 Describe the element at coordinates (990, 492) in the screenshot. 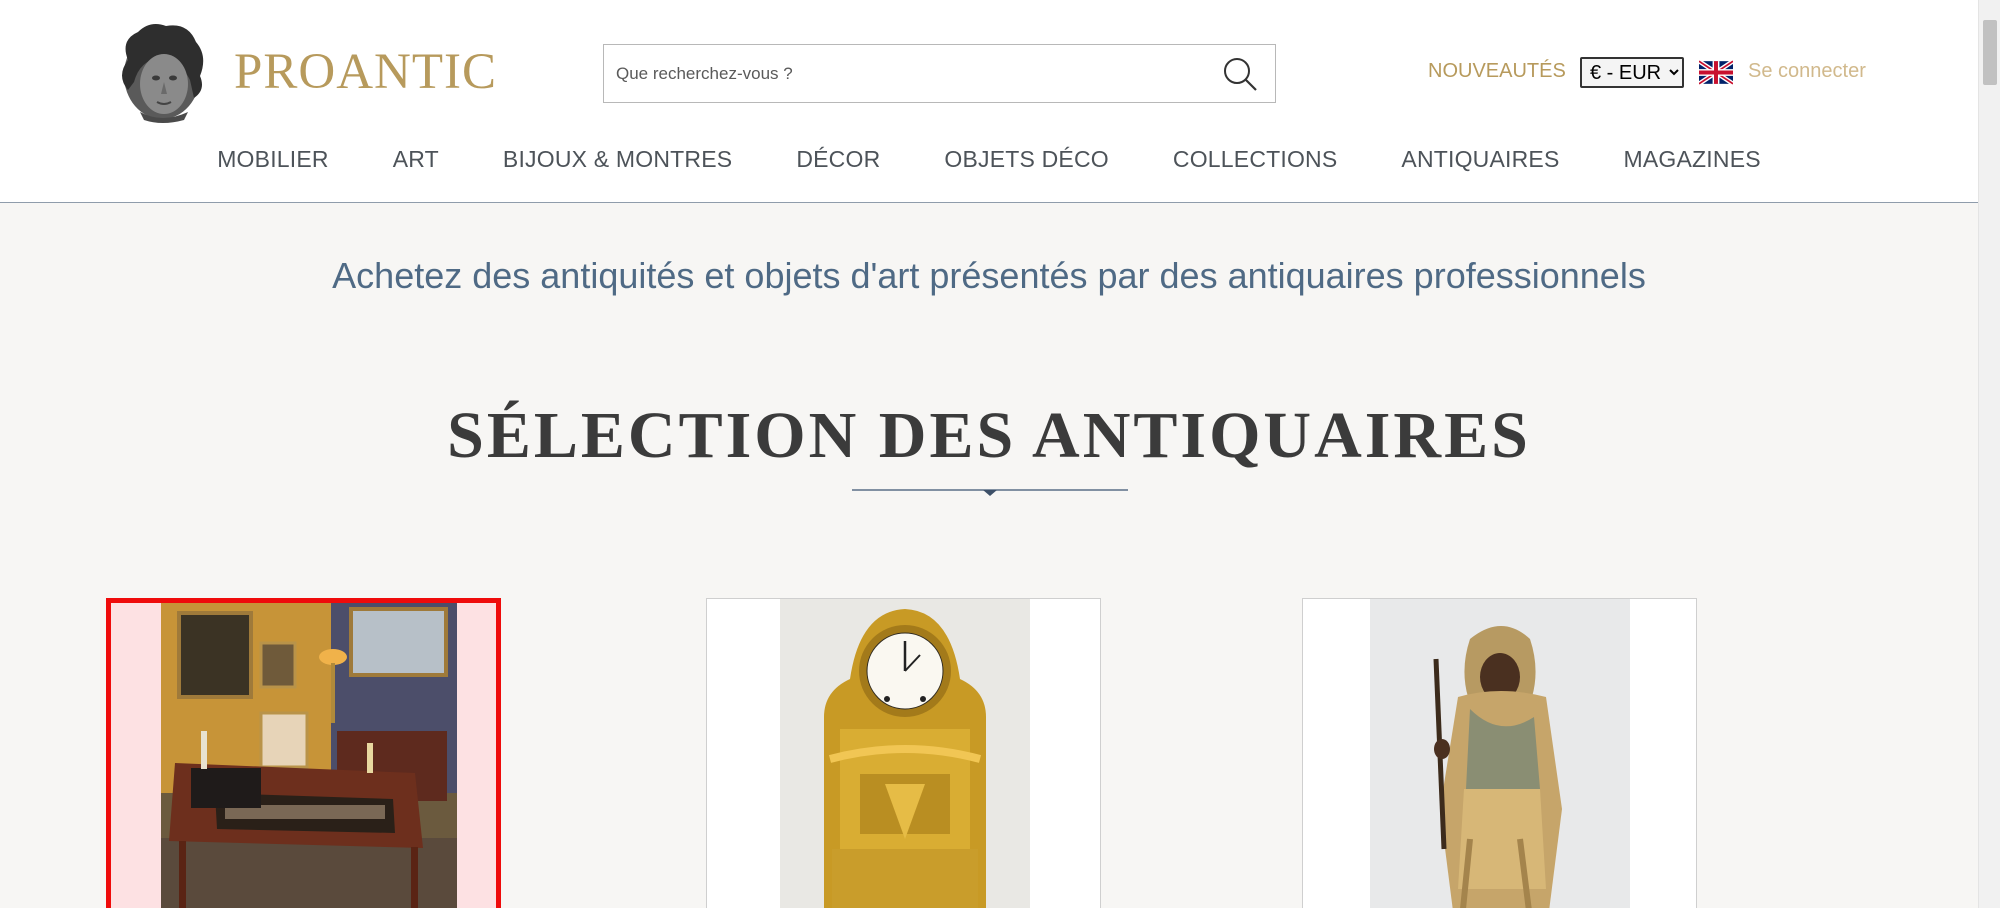

I see `title-divider` at that location.